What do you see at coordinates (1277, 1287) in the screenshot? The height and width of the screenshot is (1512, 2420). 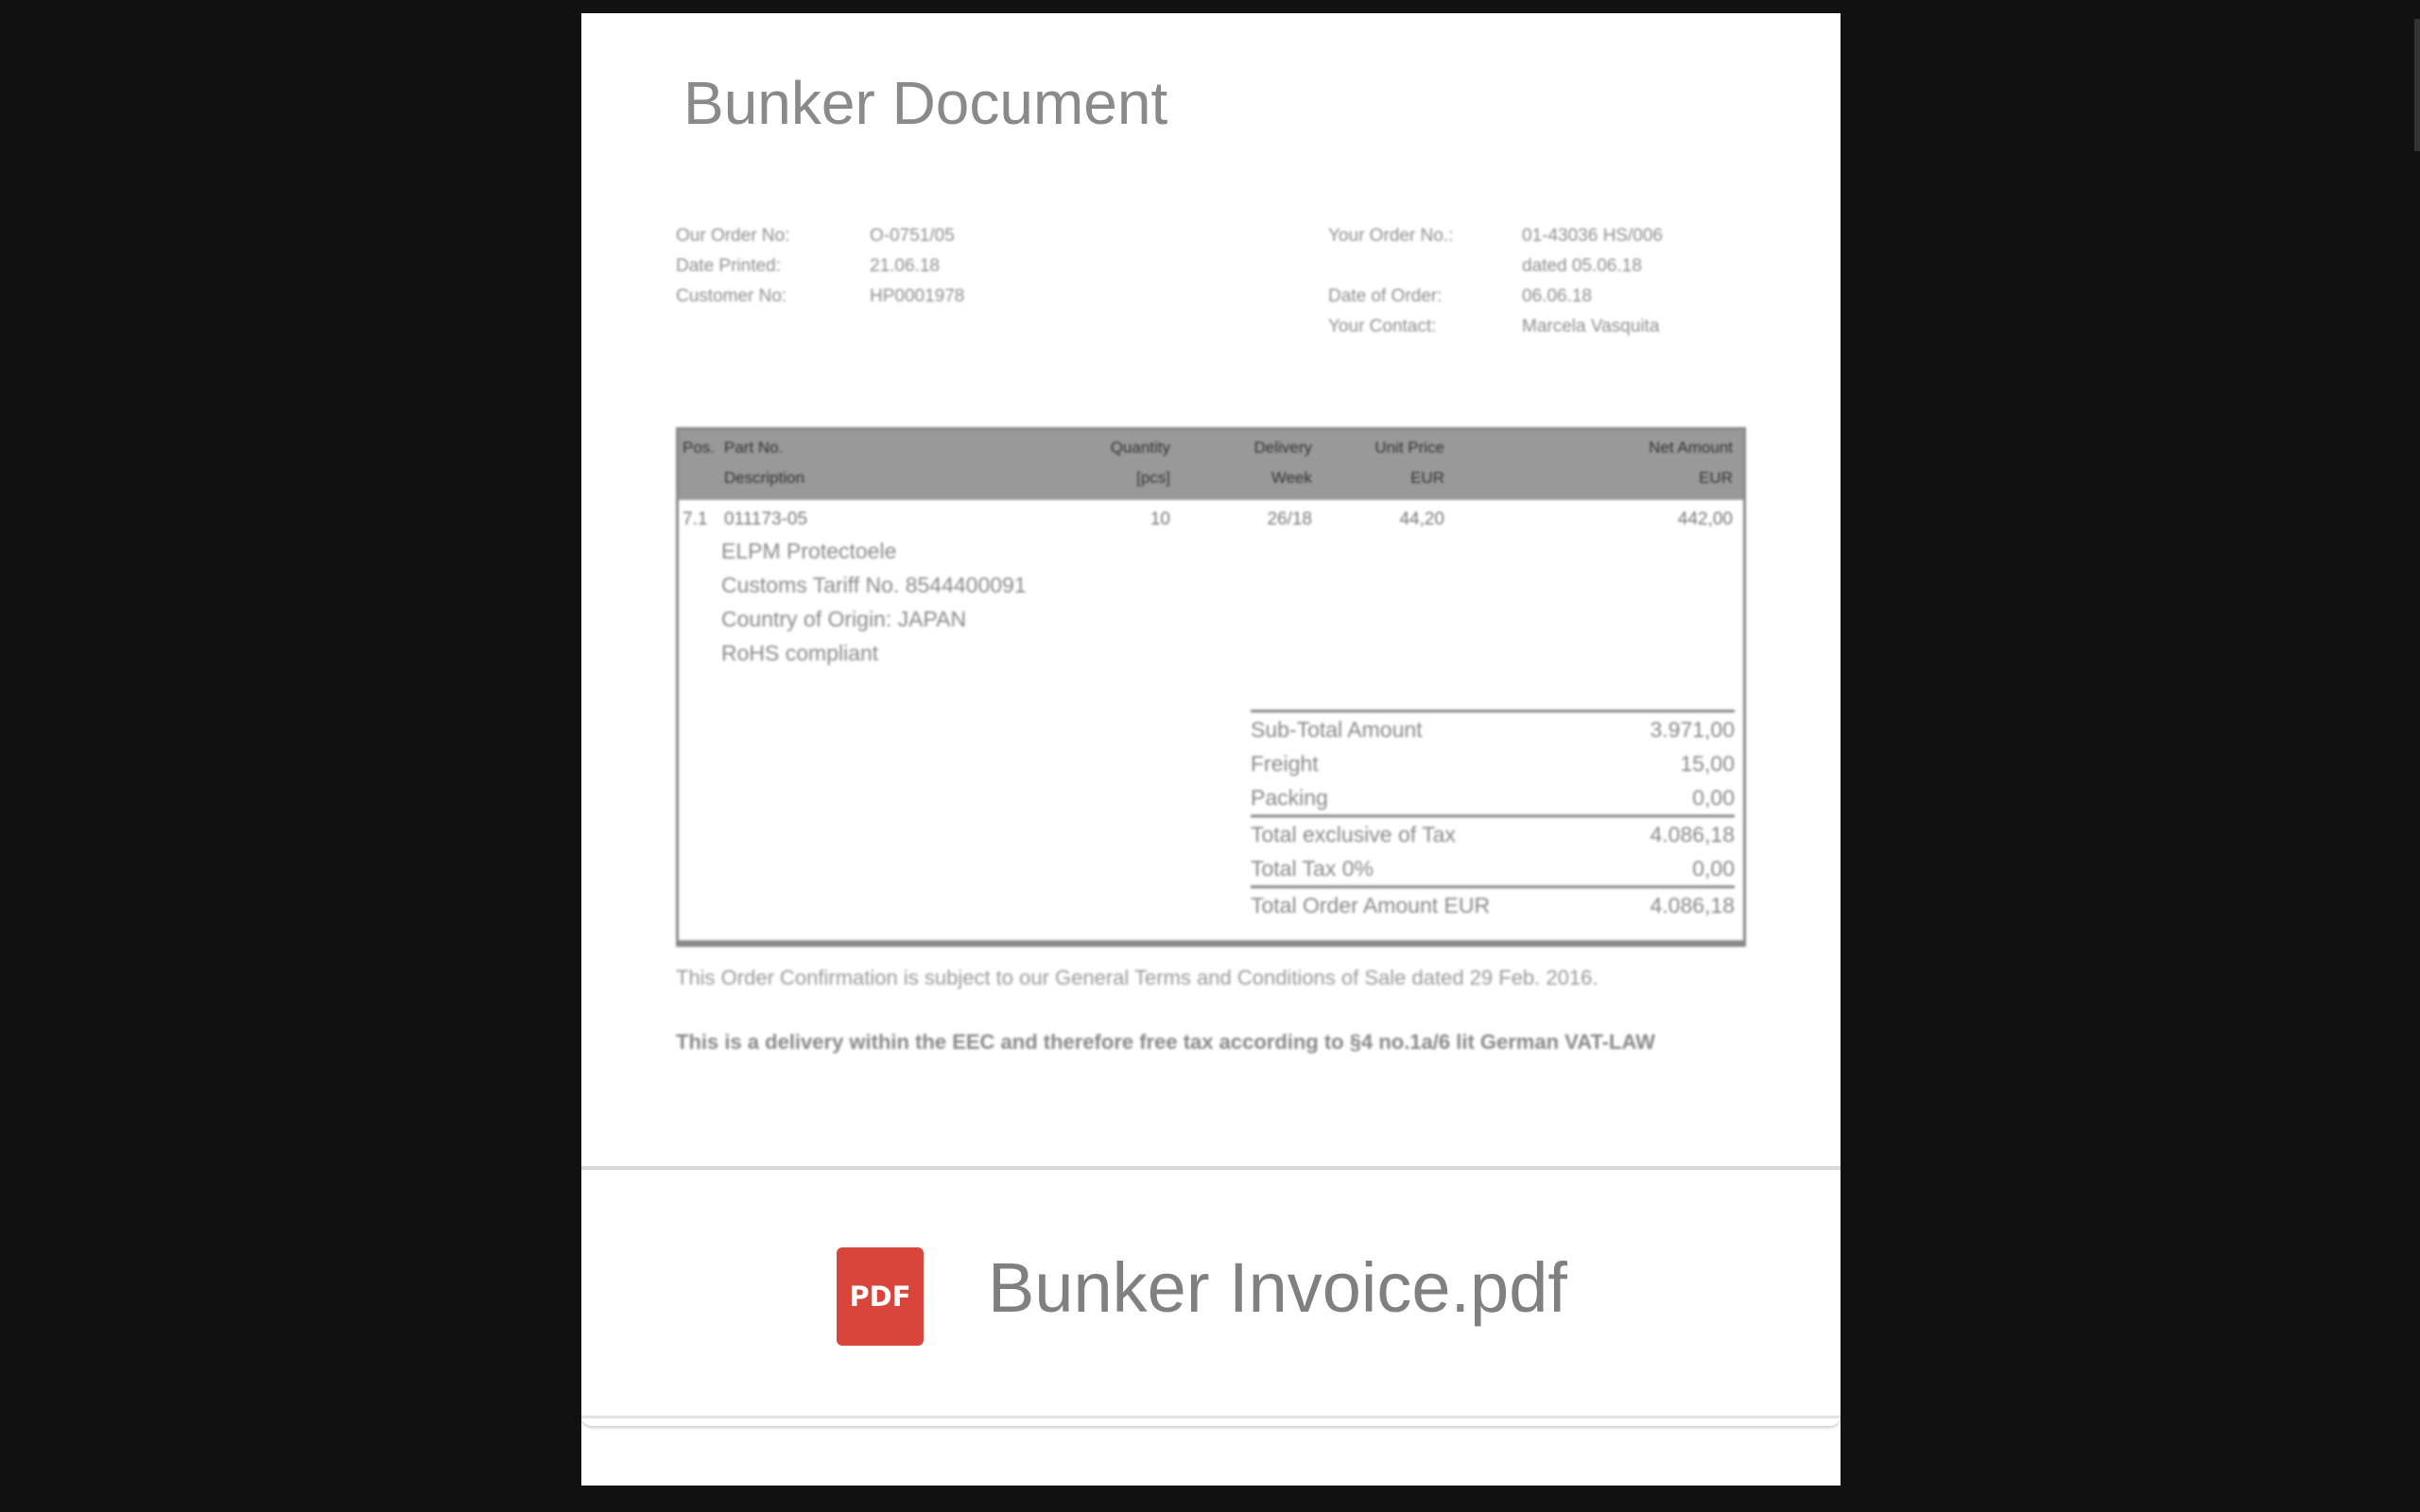 I see `attachment-file-name: Bunker Invoice.pdf` at bounding box center [1277, 1287].